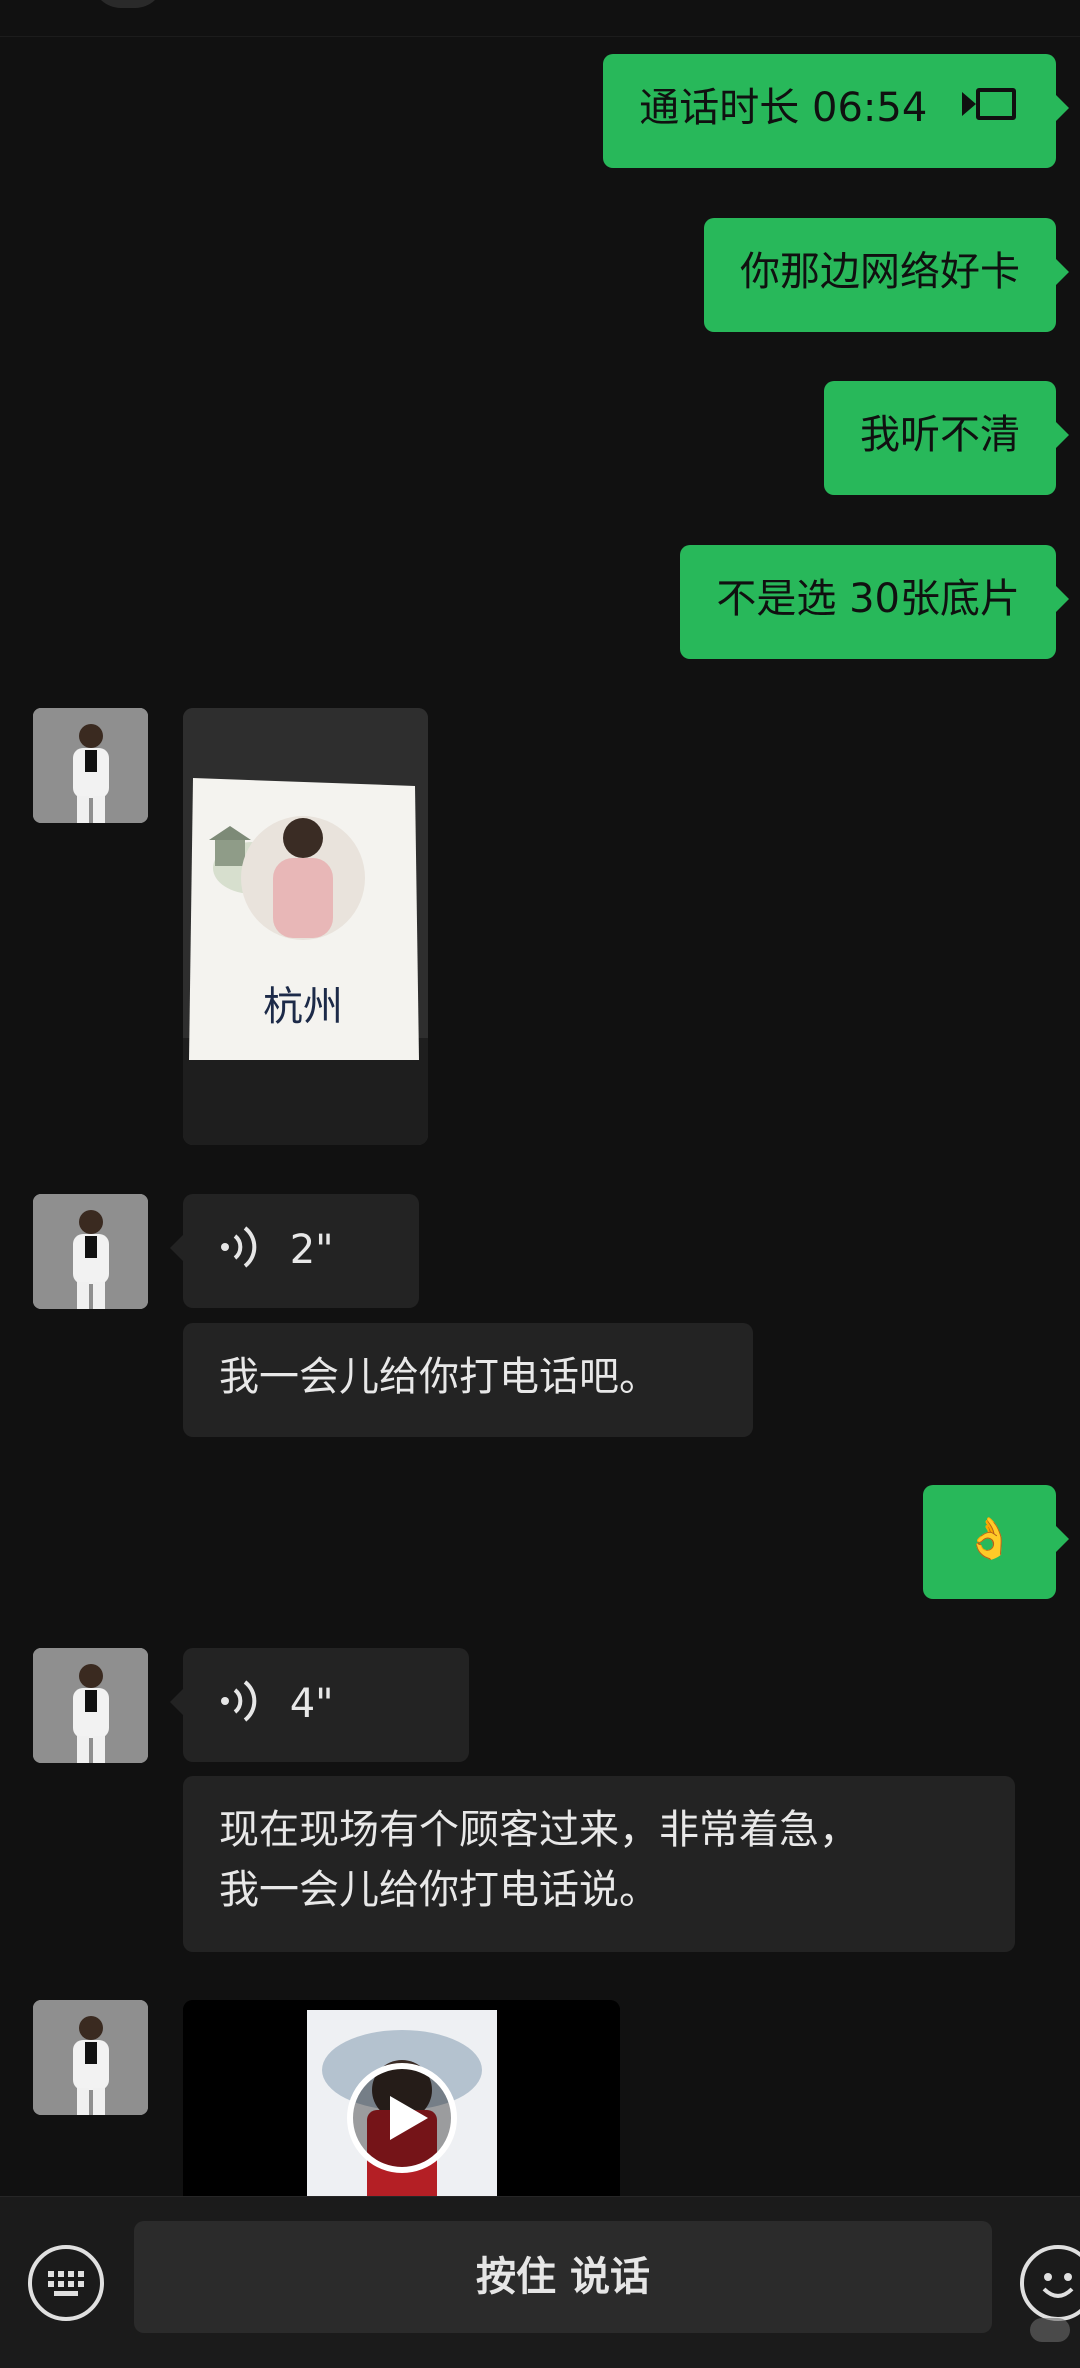  Describe the element at coordinates (1050, 2330) in the screenshot. I see `watermark-badge` at that location.